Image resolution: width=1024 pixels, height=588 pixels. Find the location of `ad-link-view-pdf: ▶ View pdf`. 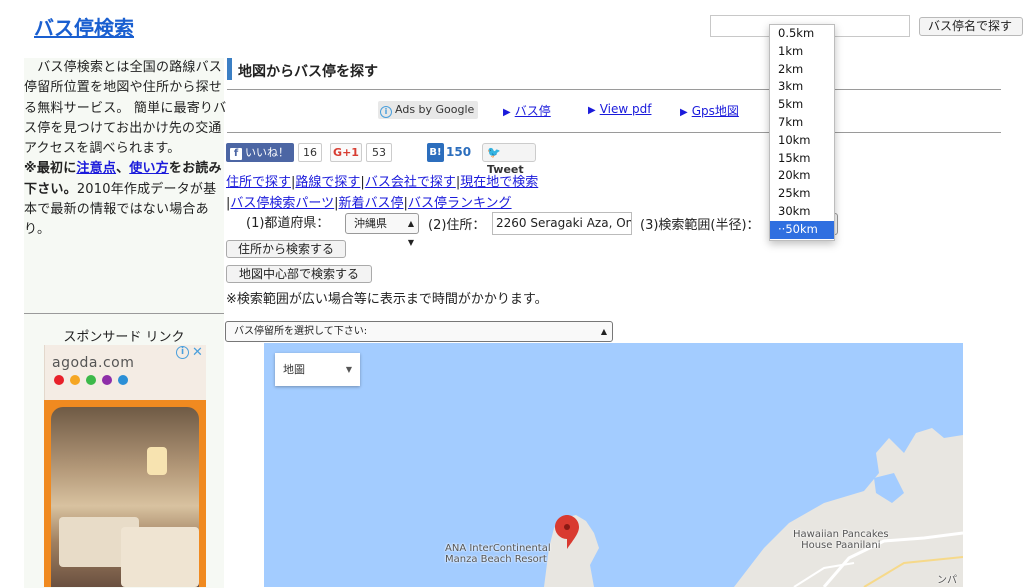

ad-link-view-pdf: ▶ View pdf is located at coordinates (619, 109).